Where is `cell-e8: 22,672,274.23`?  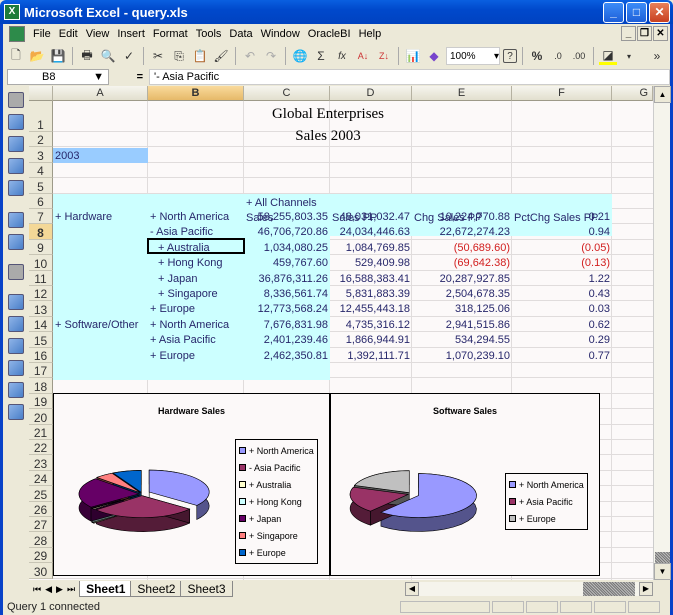
cell-e8: 22,672,274.23 is located at coordinates (462, 232).